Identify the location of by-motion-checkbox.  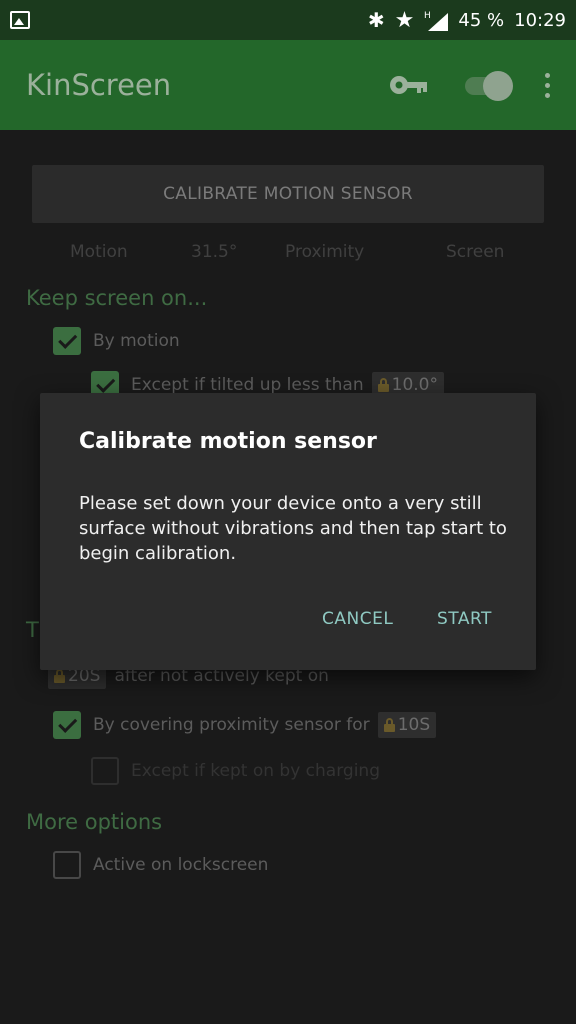
(67, 341).